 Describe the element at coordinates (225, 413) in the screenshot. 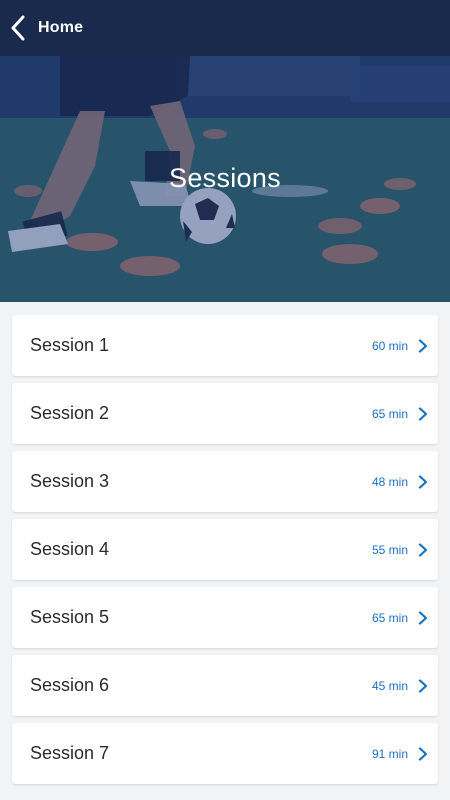

I see `list-item-session-2: Session 2 65 min` at that location.